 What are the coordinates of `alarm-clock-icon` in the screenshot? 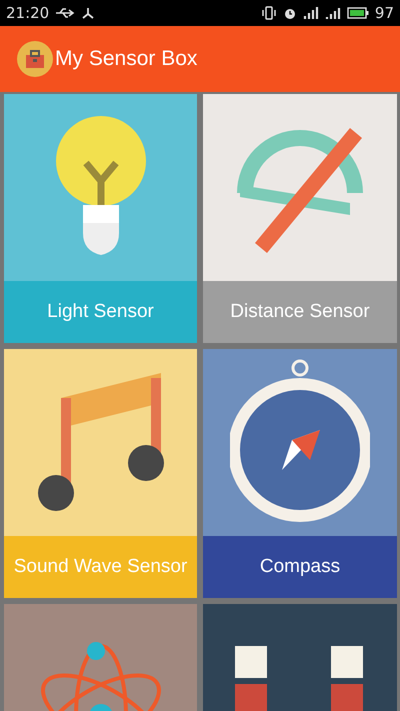 It's located at (289, 13).